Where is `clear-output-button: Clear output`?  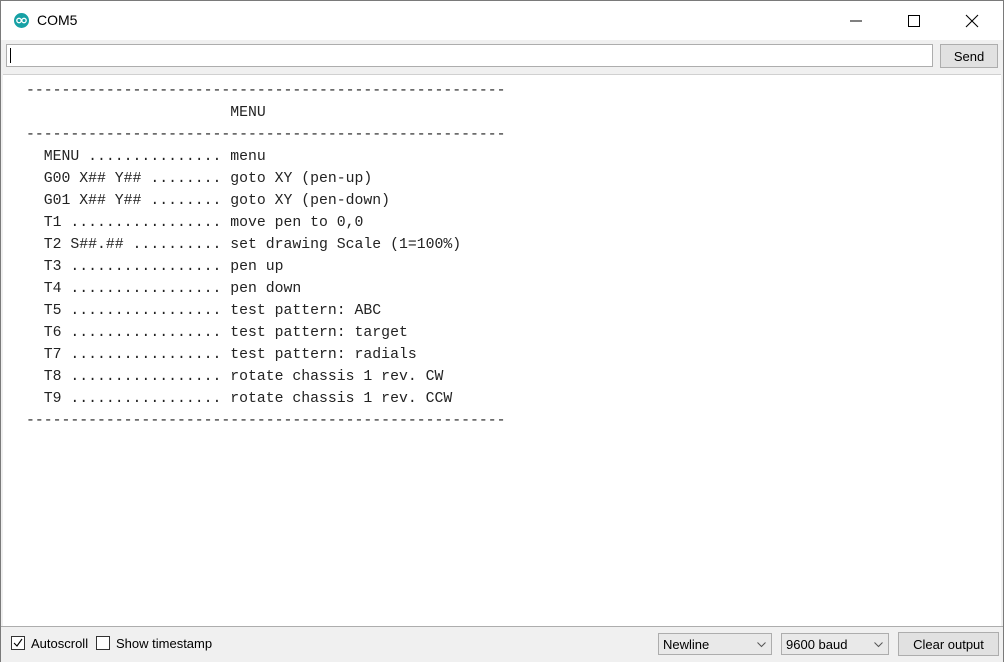
clear-output-button: Clear output is located at coordinates (948, 644).